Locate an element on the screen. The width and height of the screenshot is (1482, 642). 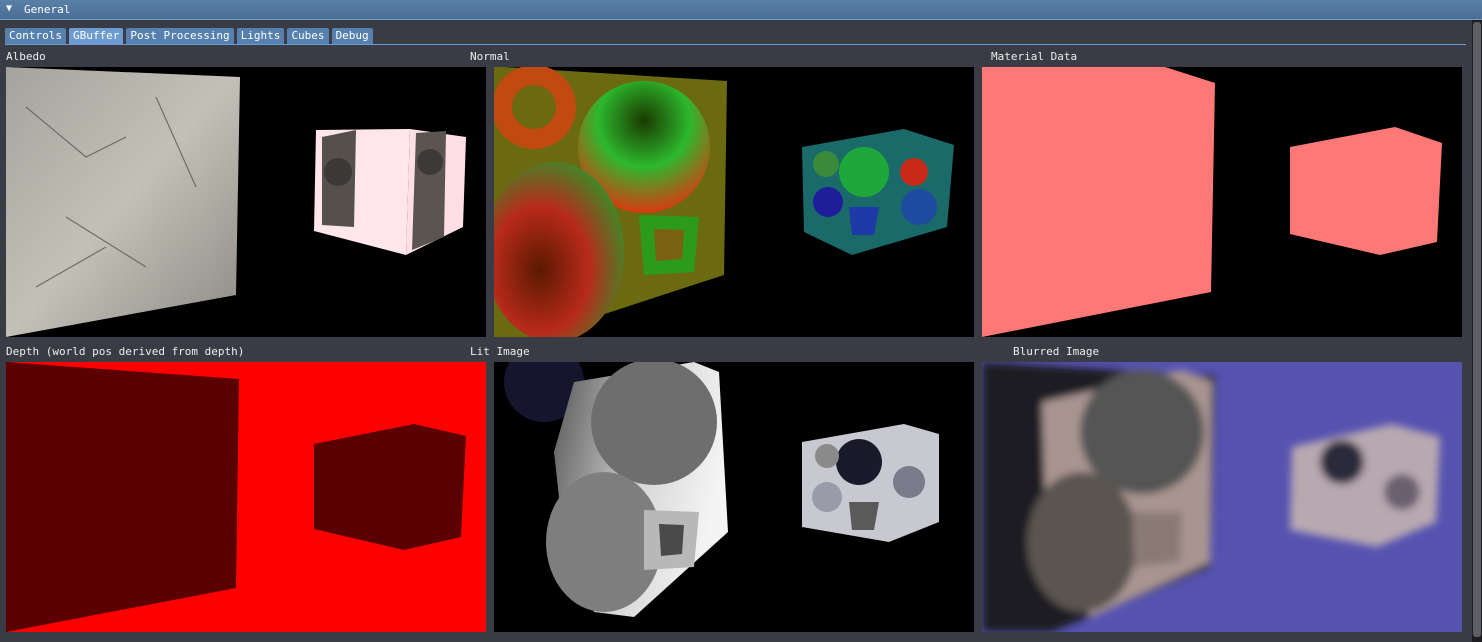
scrollbar-thumb is located at coordinates (1477, 329).